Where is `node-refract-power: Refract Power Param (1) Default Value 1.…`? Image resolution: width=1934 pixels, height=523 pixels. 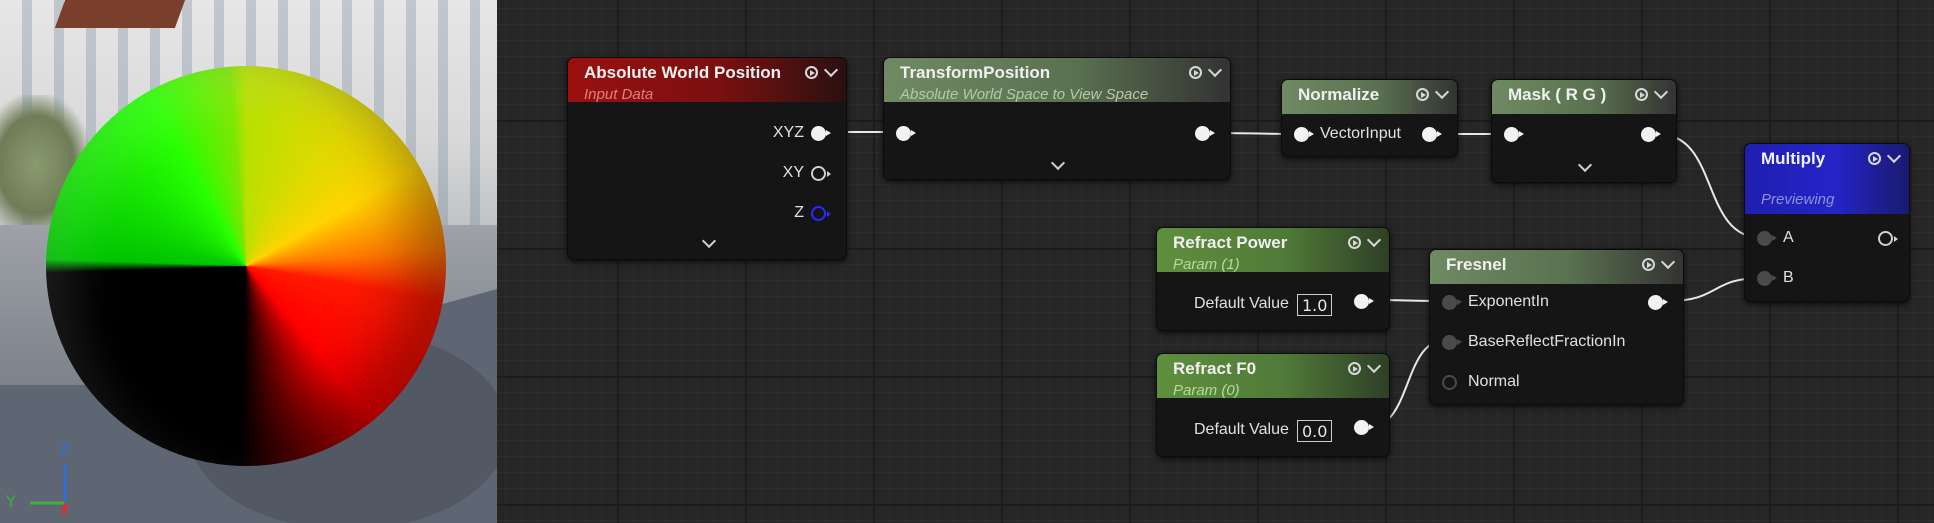
node-refract-power: Refract Power Param (1) Default Value 1.… is located at coordinates (1273, 279).